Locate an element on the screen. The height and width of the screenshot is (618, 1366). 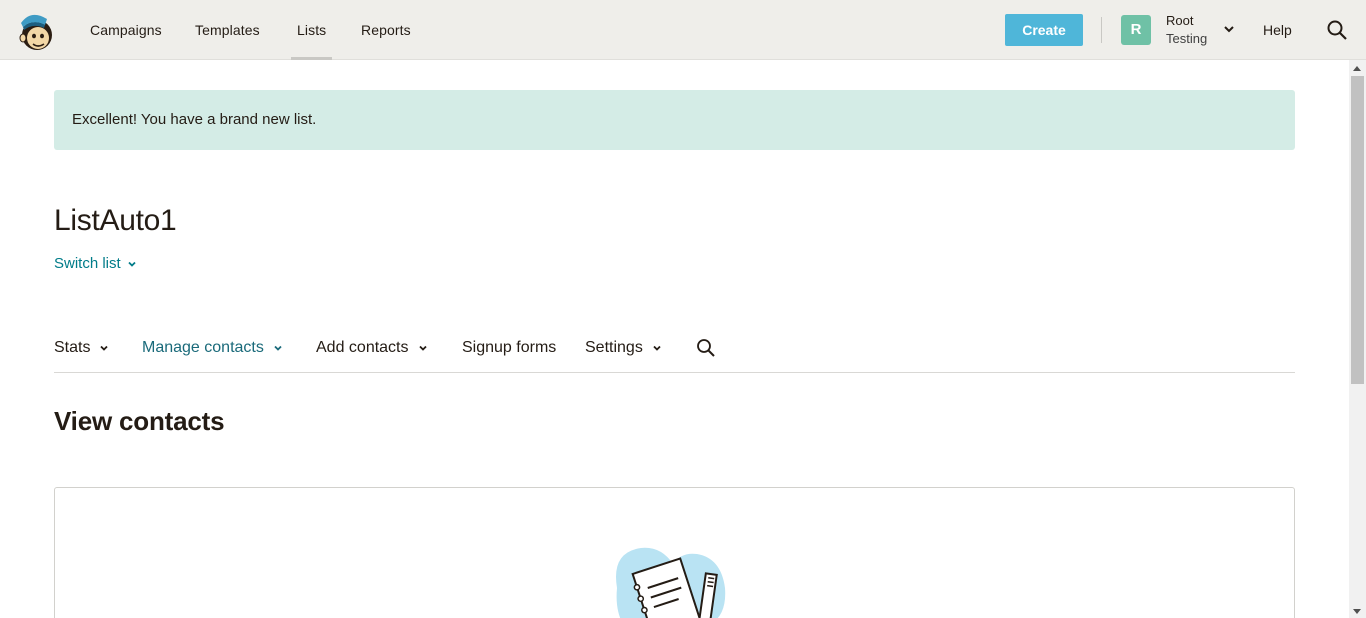
create-button: Create is located at coordinates (1044, 30).